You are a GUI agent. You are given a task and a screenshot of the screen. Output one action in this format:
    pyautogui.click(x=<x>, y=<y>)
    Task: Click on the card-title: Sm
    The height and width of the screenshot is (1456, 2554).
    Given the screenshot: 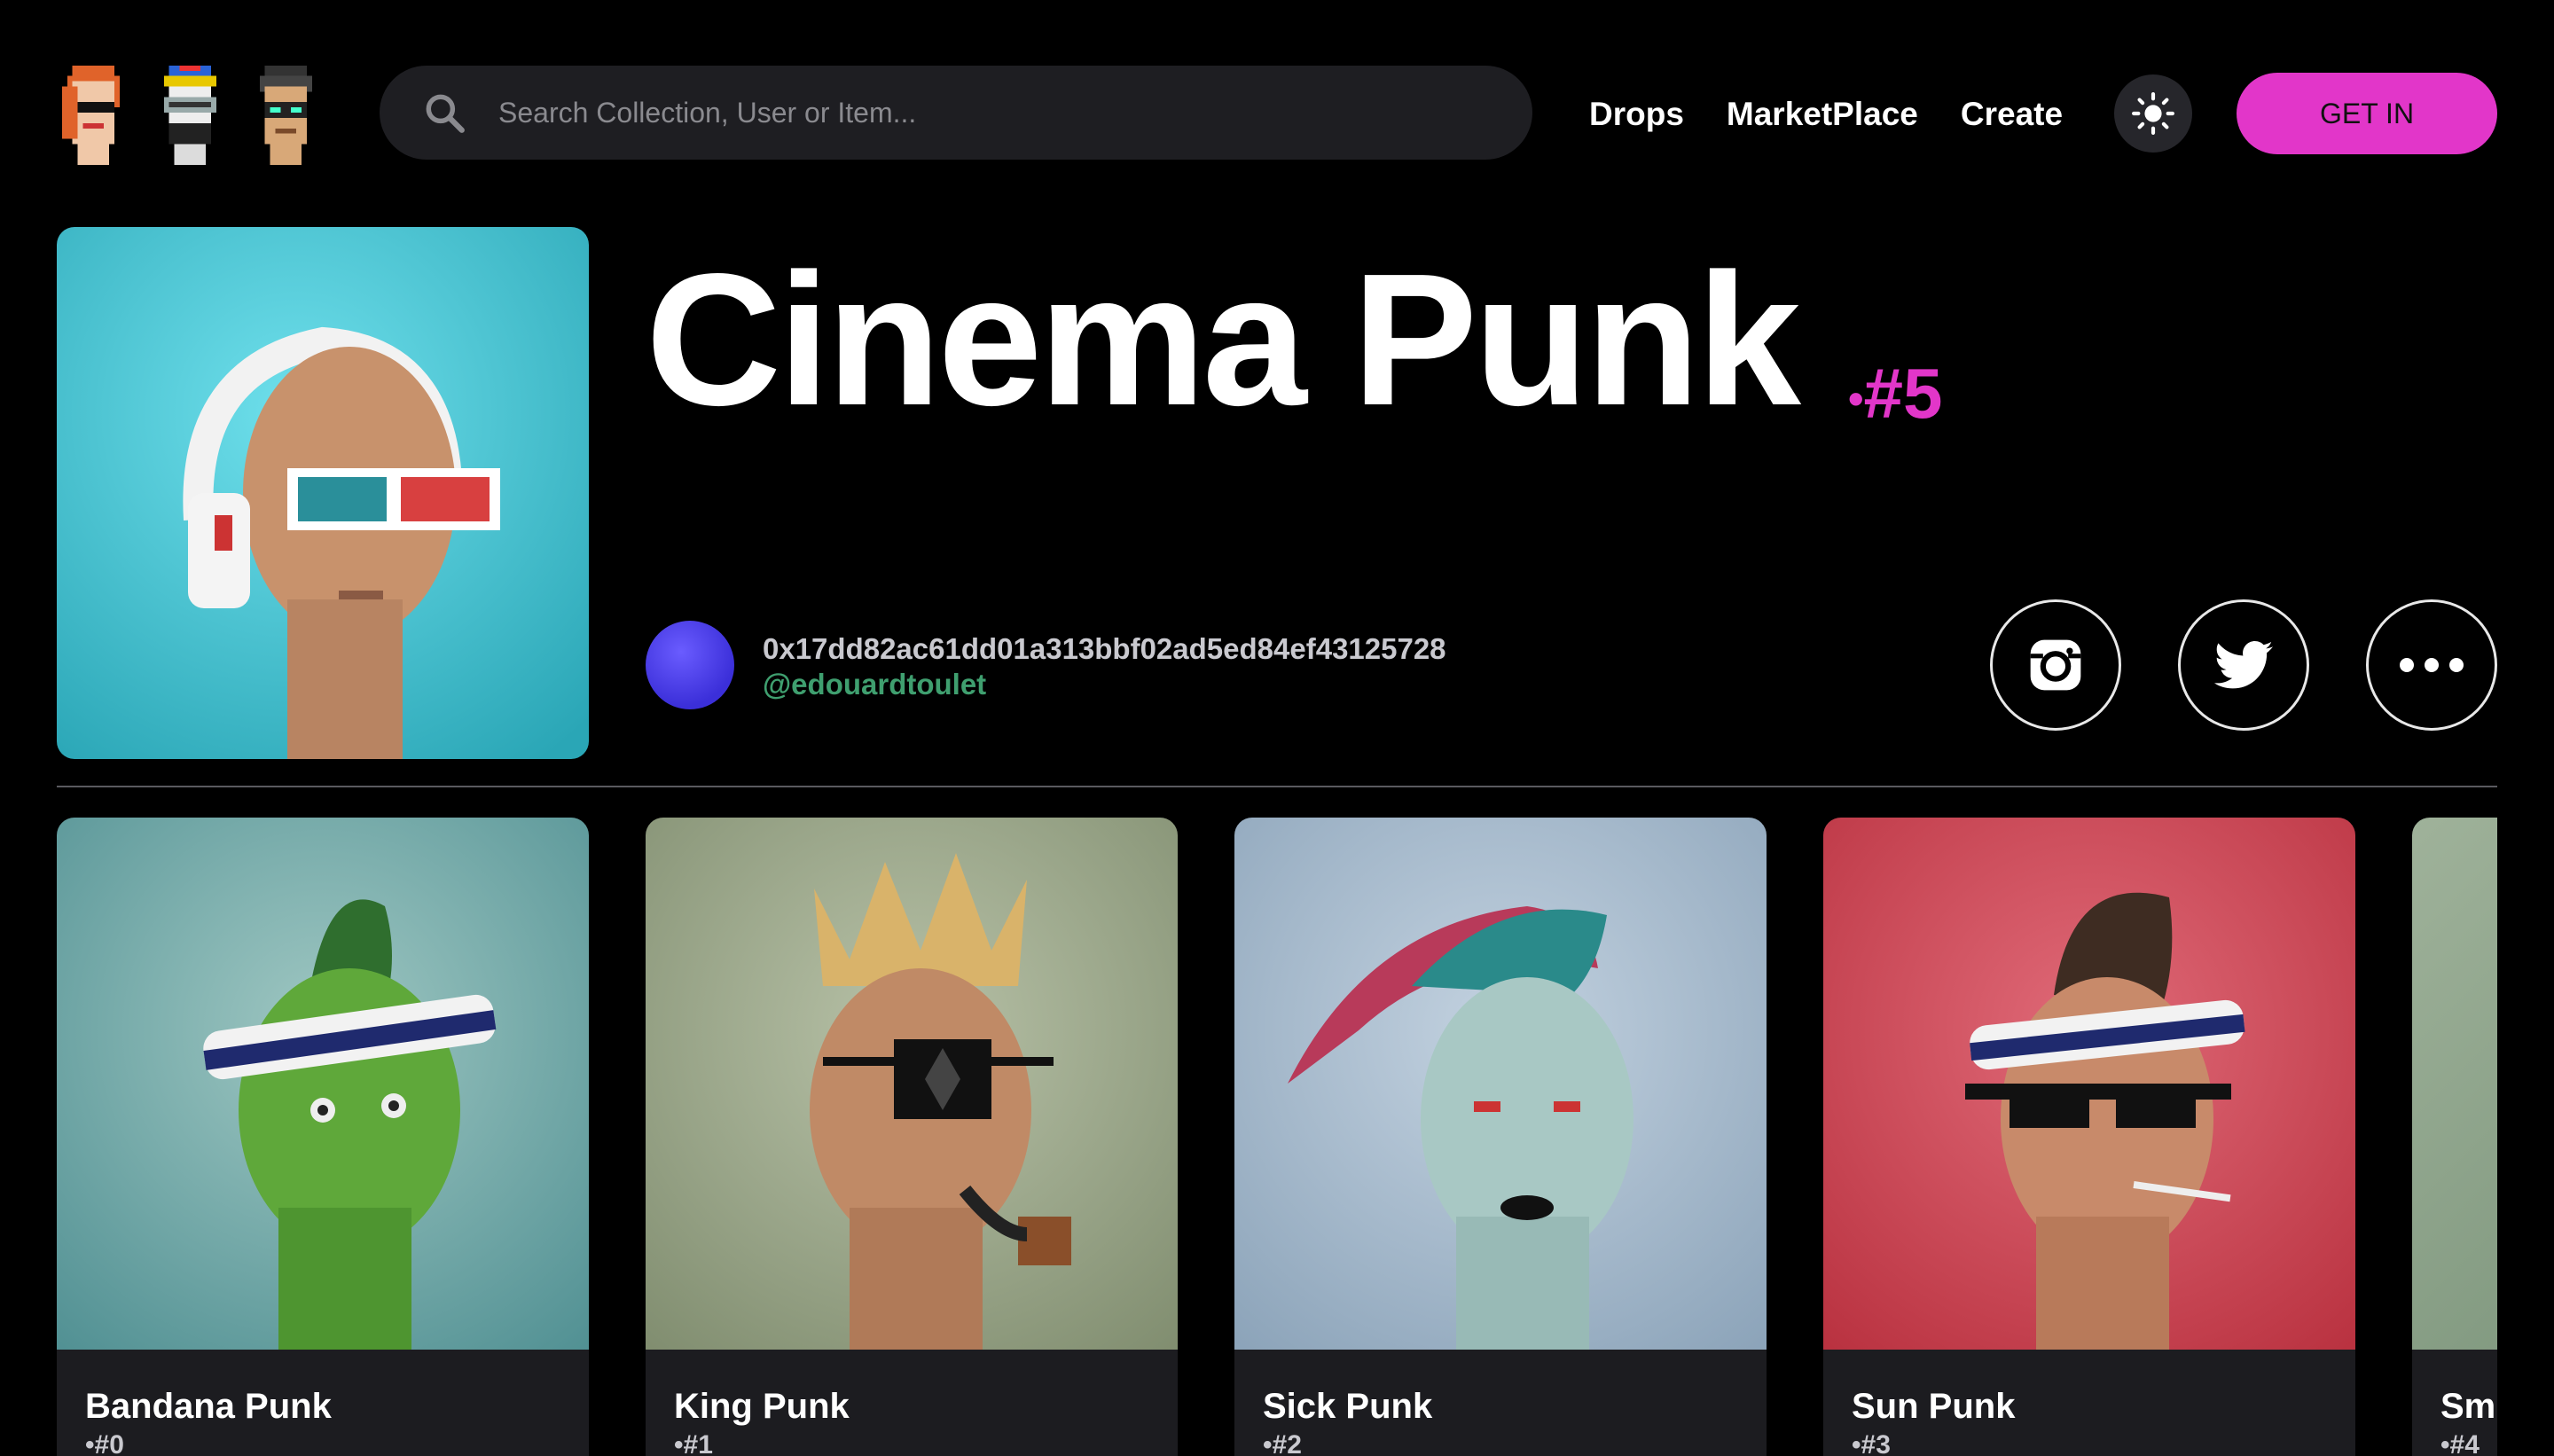 What is the action you would take?
    pyautogui.click(x=2468, y=1406)
    